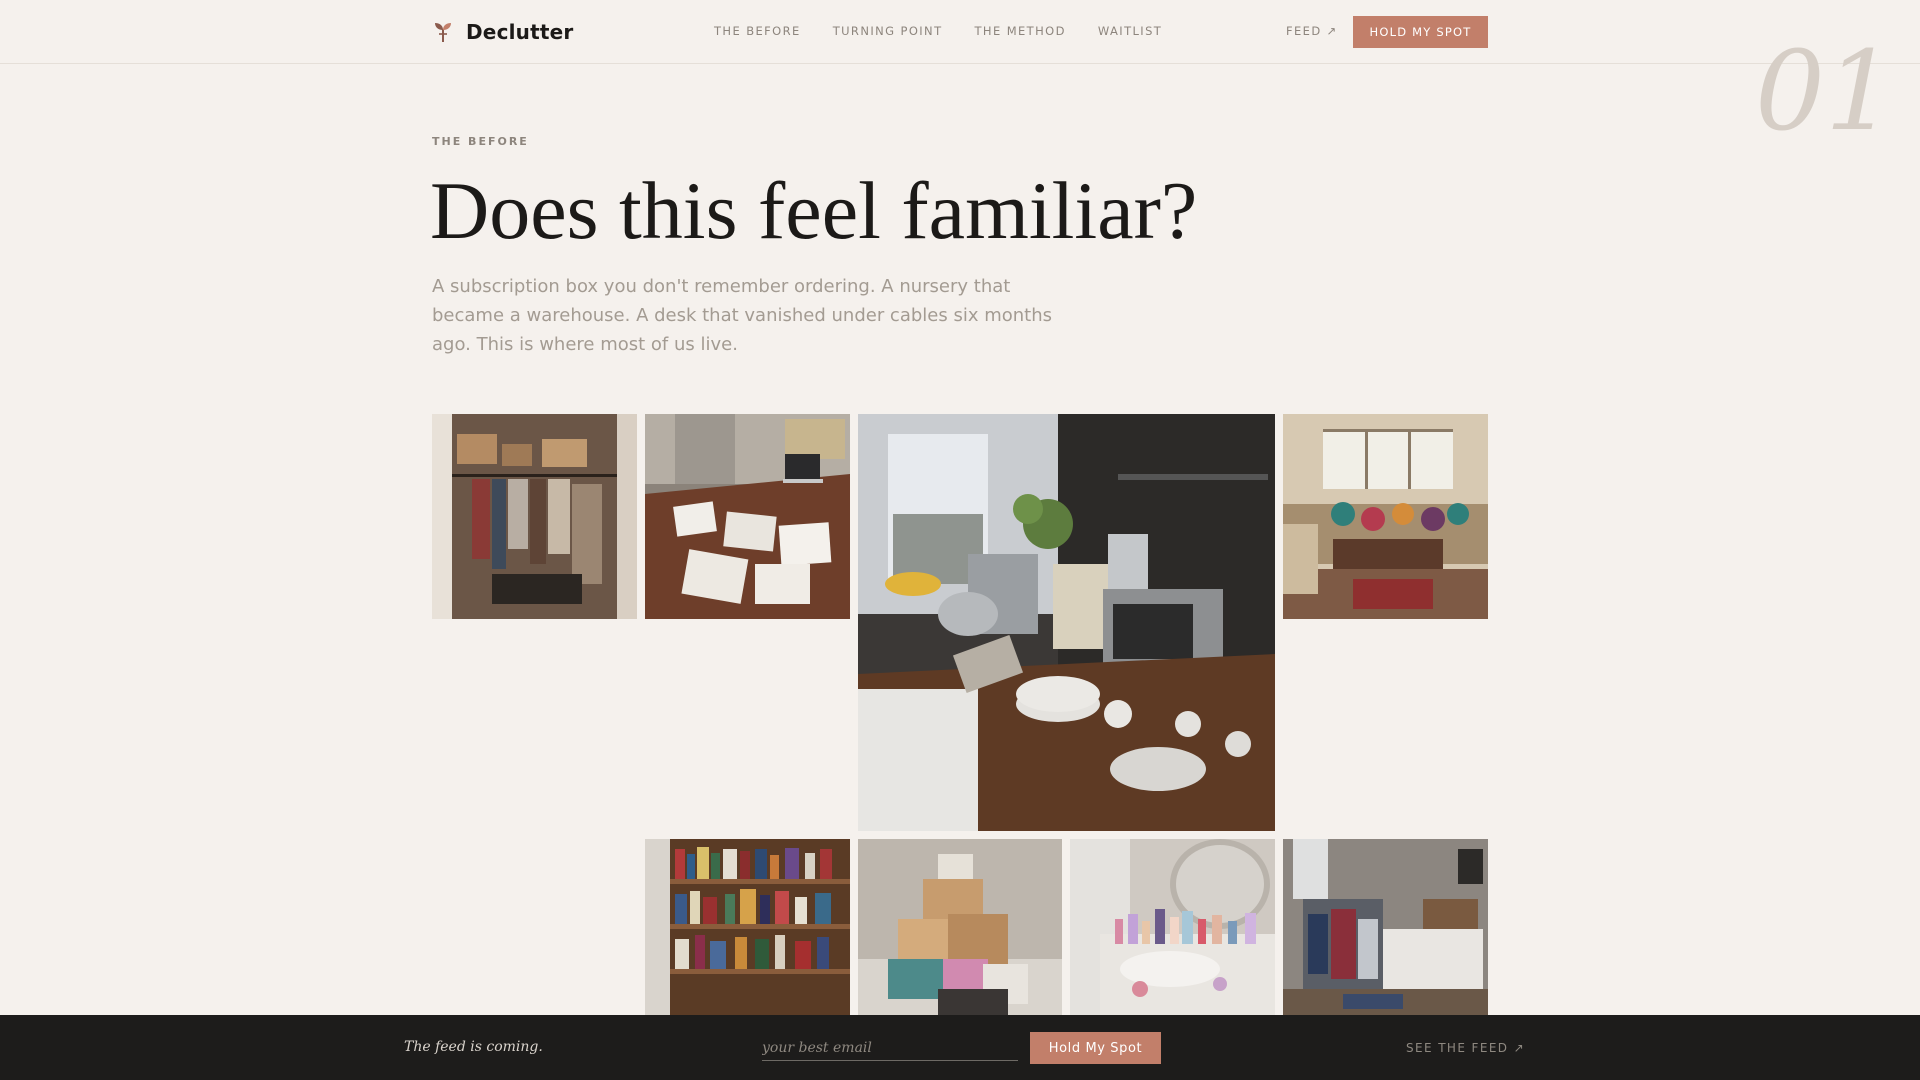  What do you see at coordinates (1172, 927) in the screenshot?
I see `gallery-photo-bathroom` at bounding box center [1172, 927].